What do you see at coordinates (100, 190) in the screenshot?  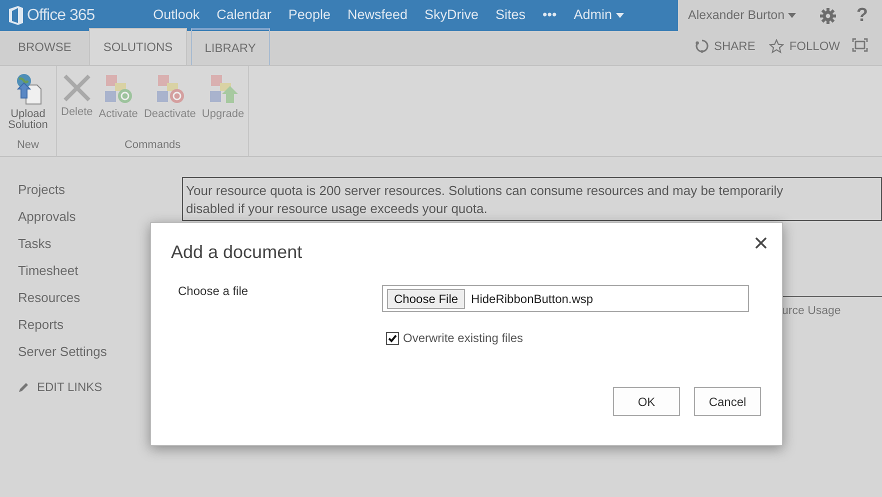 I see `sidebar-link: Projects` at bounding box center [100, 190].